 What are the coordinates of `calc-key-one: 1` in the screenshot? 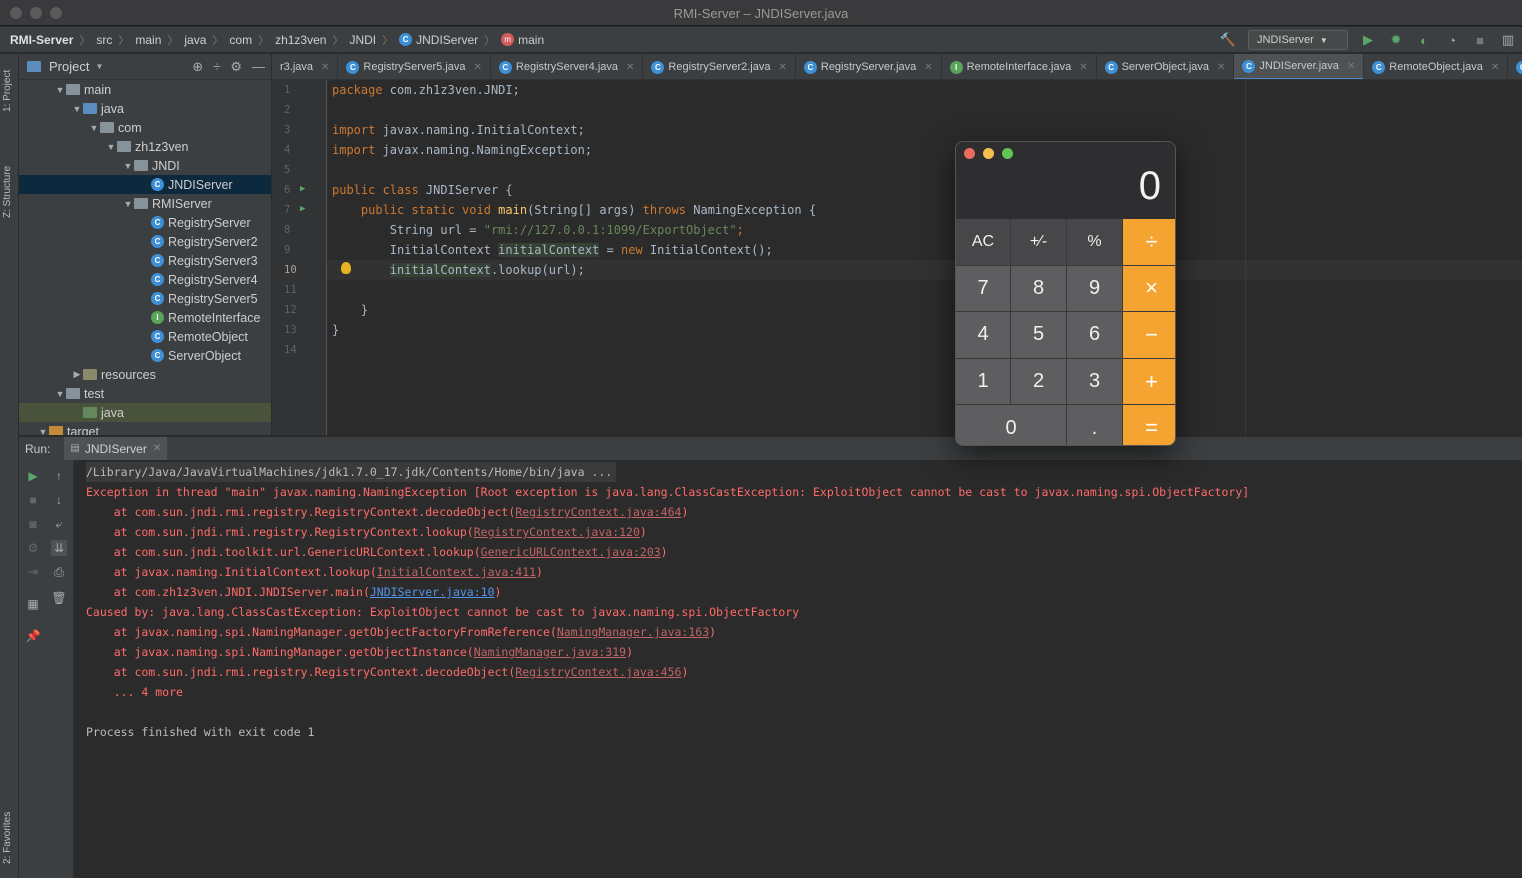 It's located at (983, 381).